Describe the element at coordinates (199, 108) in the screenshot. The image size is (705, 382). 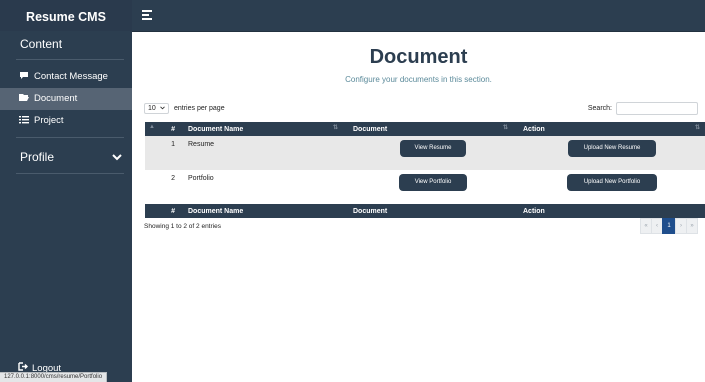
I see `entries-label: entries per page` at that location.